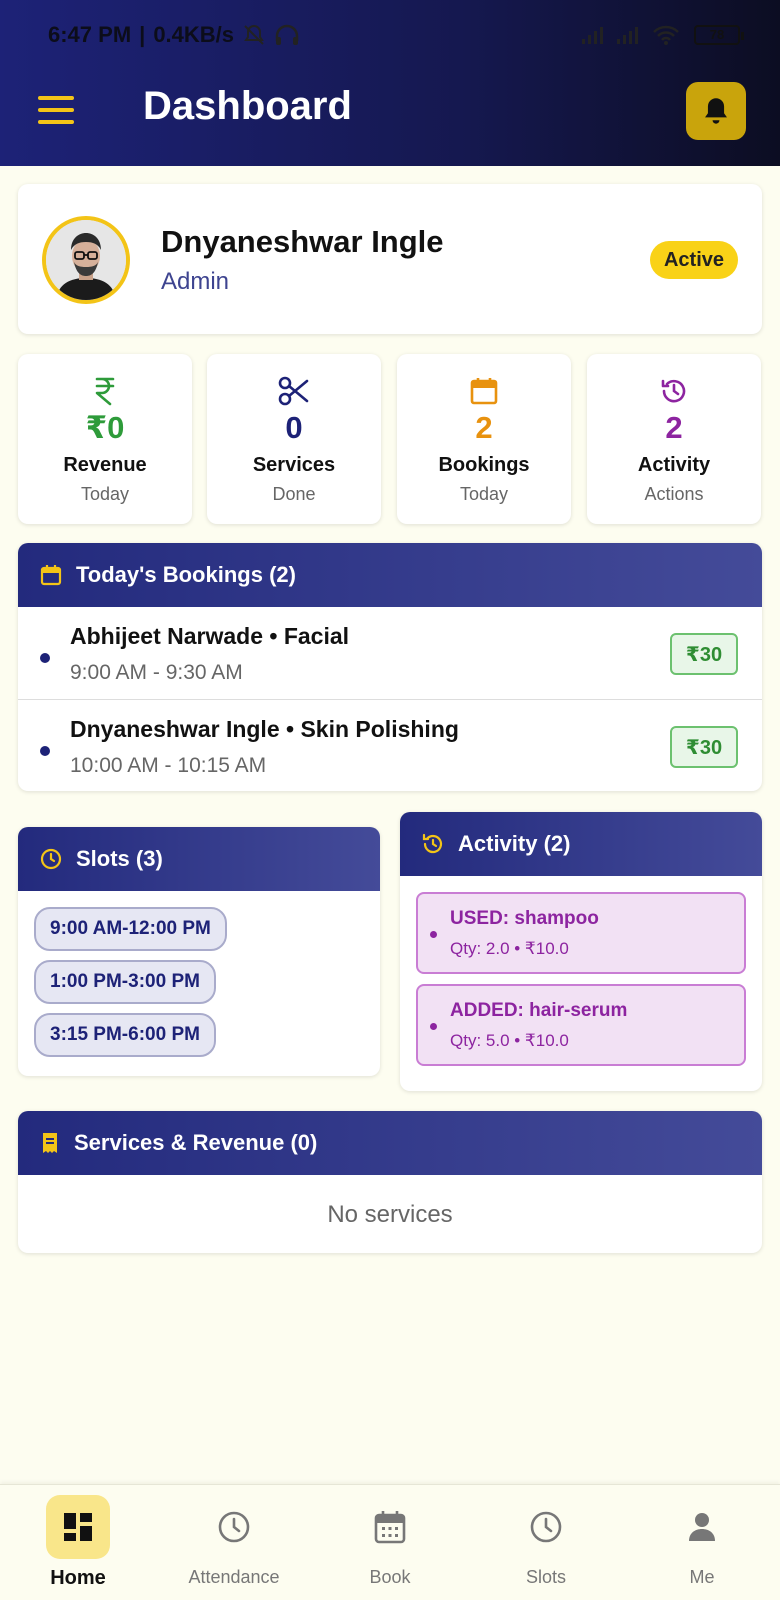 Image resolution: width=780 pixels, height=1600 pixels. I want to click on bookings-title: Today's Bookings (2), so click(186, 574).